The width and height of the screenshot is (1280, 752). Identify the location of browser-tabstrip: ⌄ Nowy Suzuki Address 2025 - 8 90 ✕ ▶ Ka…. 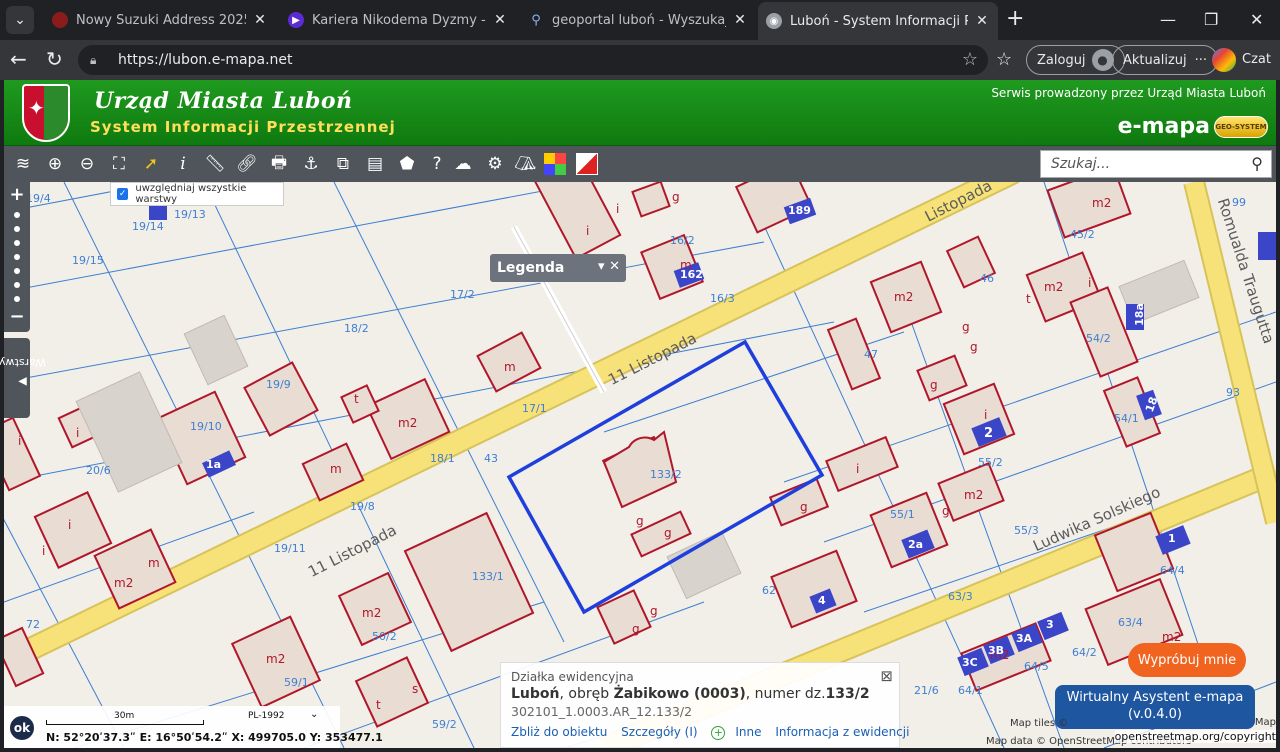
(640, 20).